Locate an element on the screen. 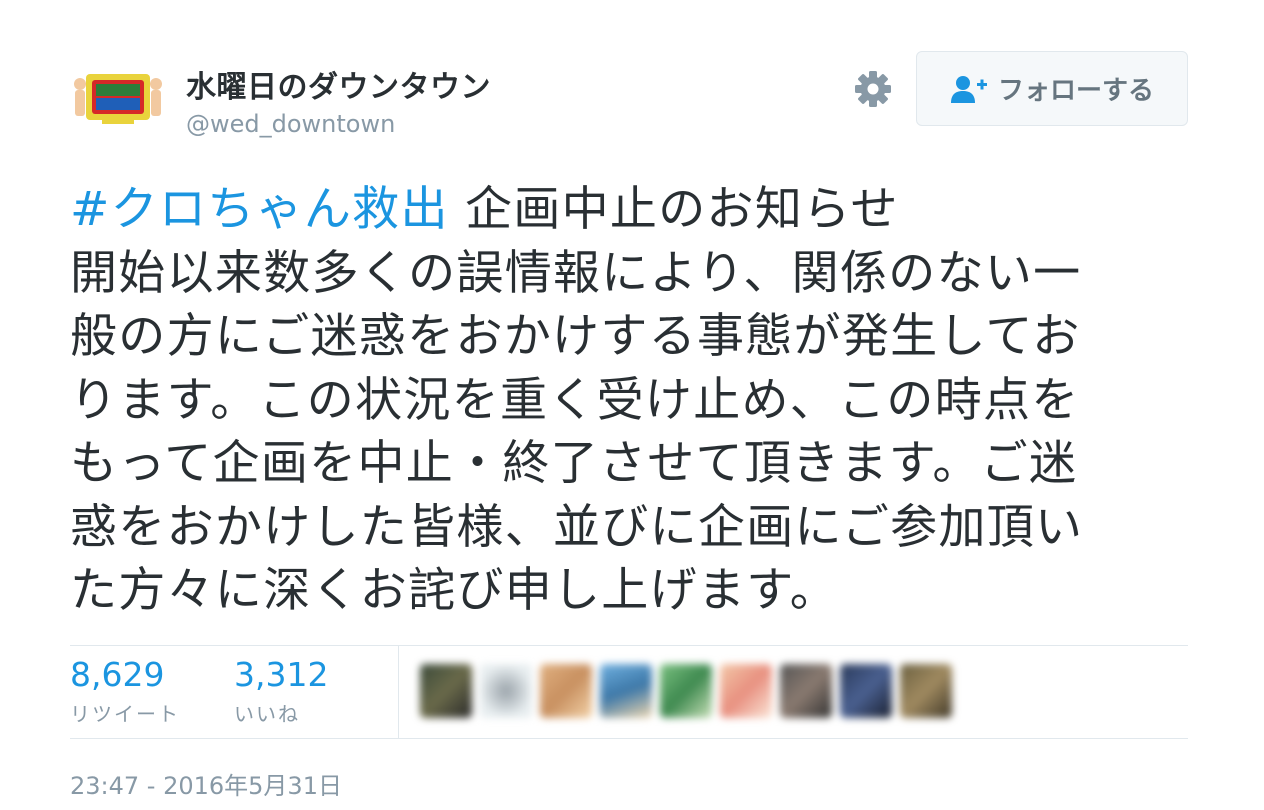 This screenshot has width=1264, height=810. like-stat: 3,312 いいね is located at coordinates (281, 691).